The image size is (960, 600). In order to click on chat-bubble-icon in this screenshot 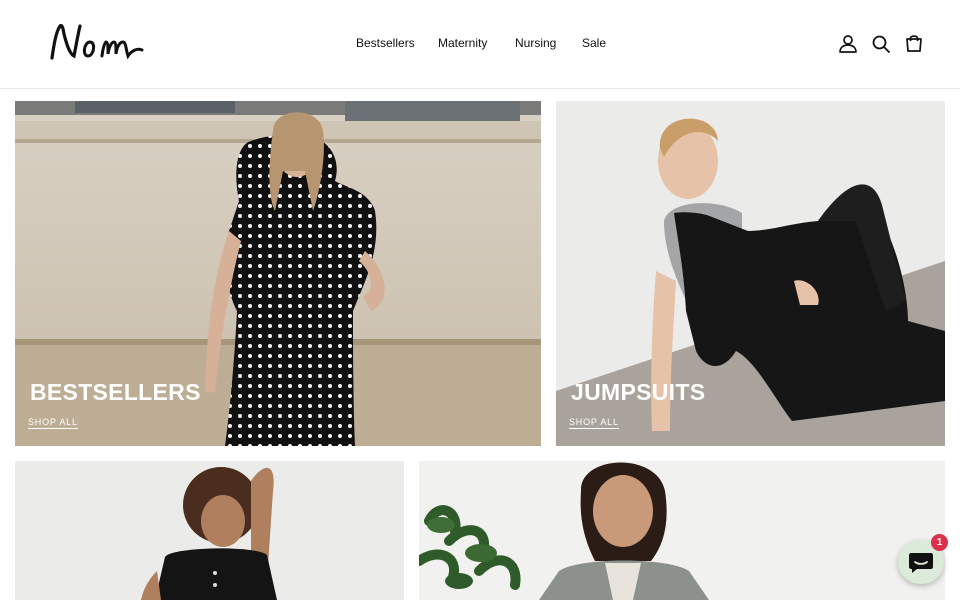, I will do `click(921, 563)`.